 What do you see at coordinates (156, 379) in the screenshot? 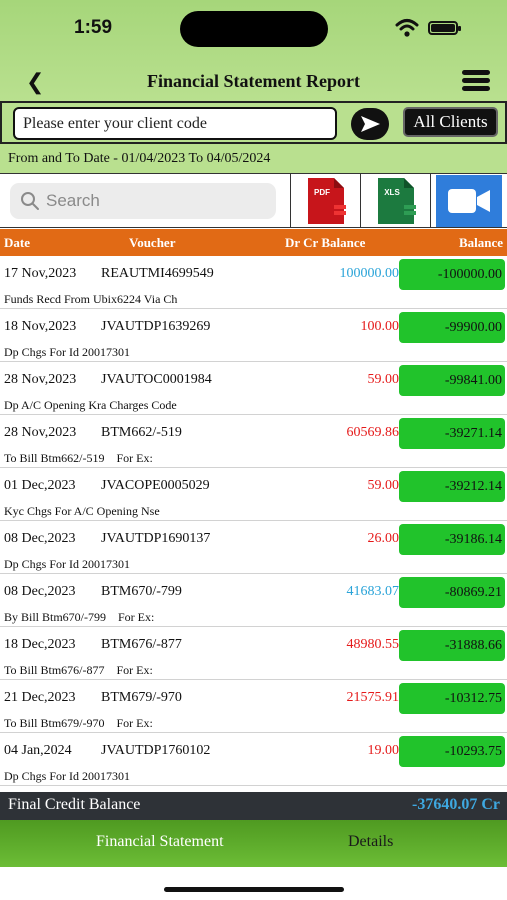
I see `row-voucher: JVAUTOC0001984` at bounding box center [156, 379].